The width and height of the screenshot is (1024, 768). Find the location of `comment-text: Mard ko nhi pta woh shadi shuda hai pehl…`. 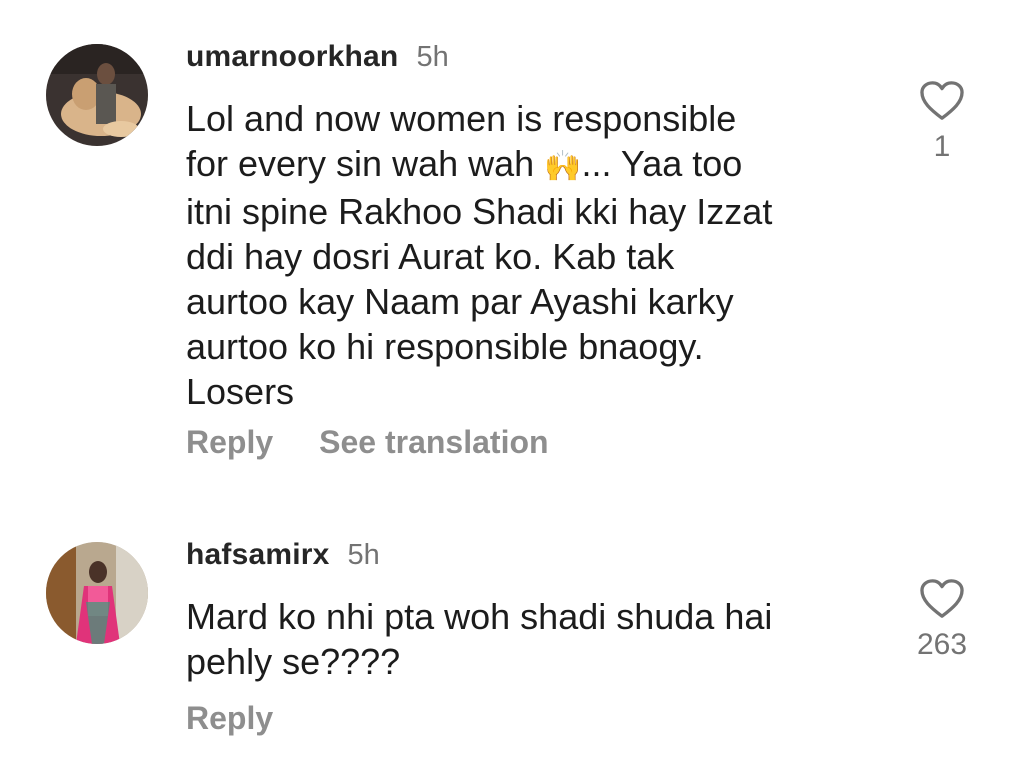

comment-text: Mard ko nhi pta woh shadi shuda hai pehl… is located at coordinates (531, 639).